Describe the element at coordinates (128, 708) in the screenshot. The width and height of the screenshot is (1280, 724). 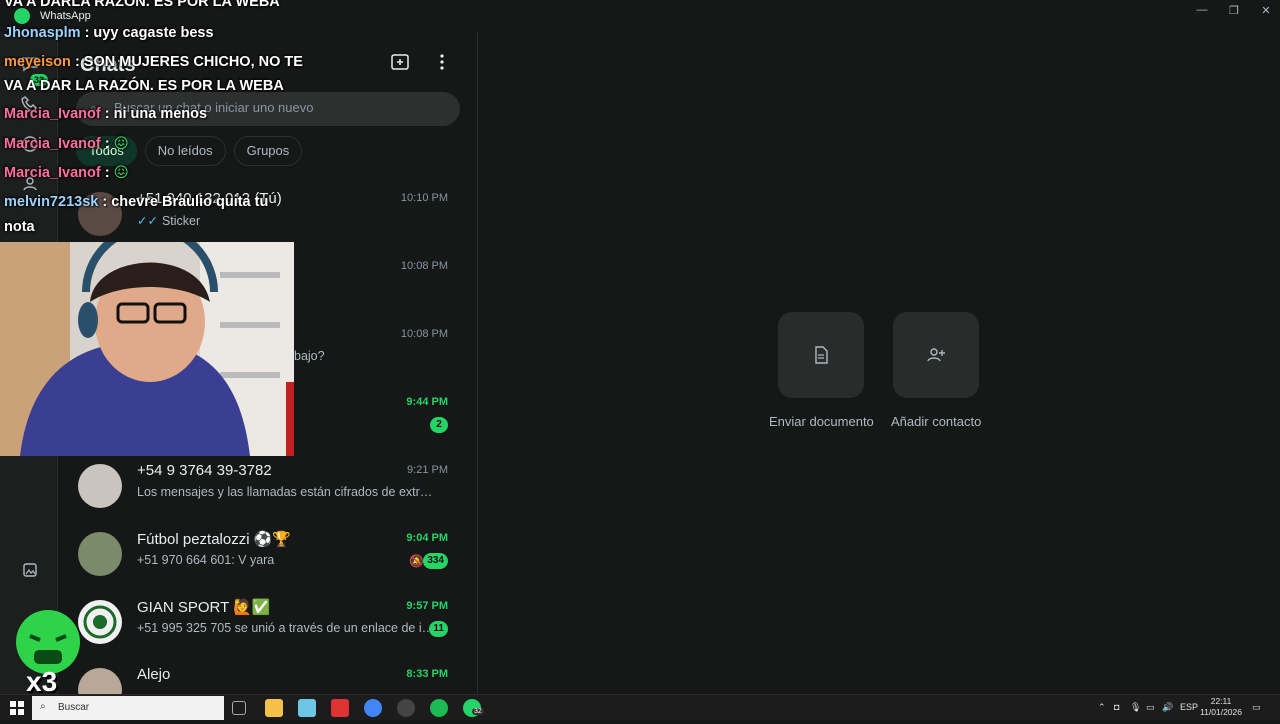
I see `taskbar-search: ⌕ Buscar` at that location.